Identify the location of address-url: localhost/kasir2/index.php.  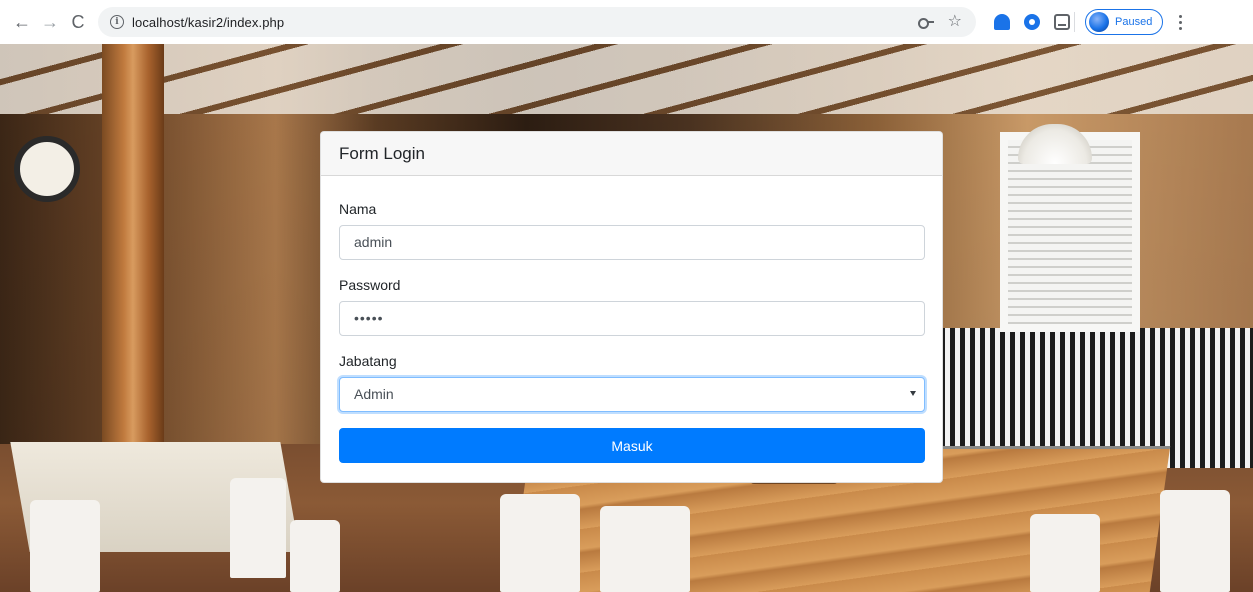
(208, 22).